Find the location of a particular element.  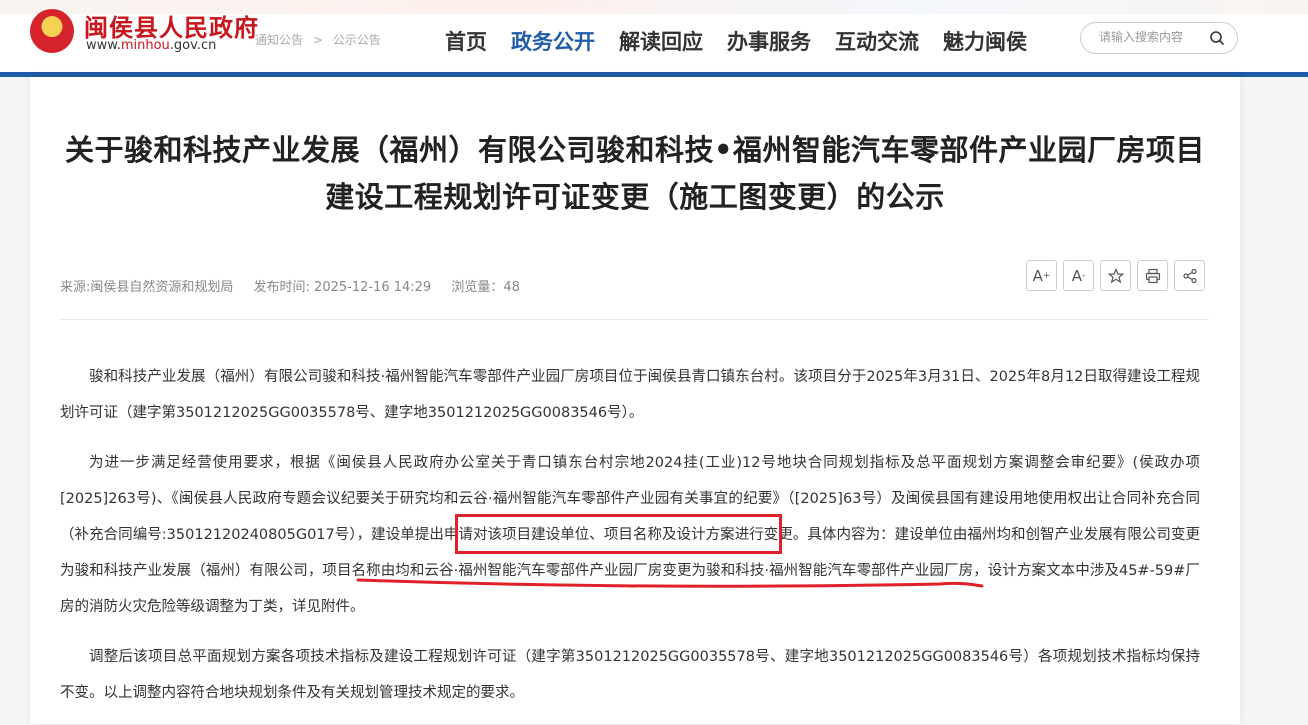

nav-item-charm-minhou: 魅力闽侯 is located at coordinates (985, 41).